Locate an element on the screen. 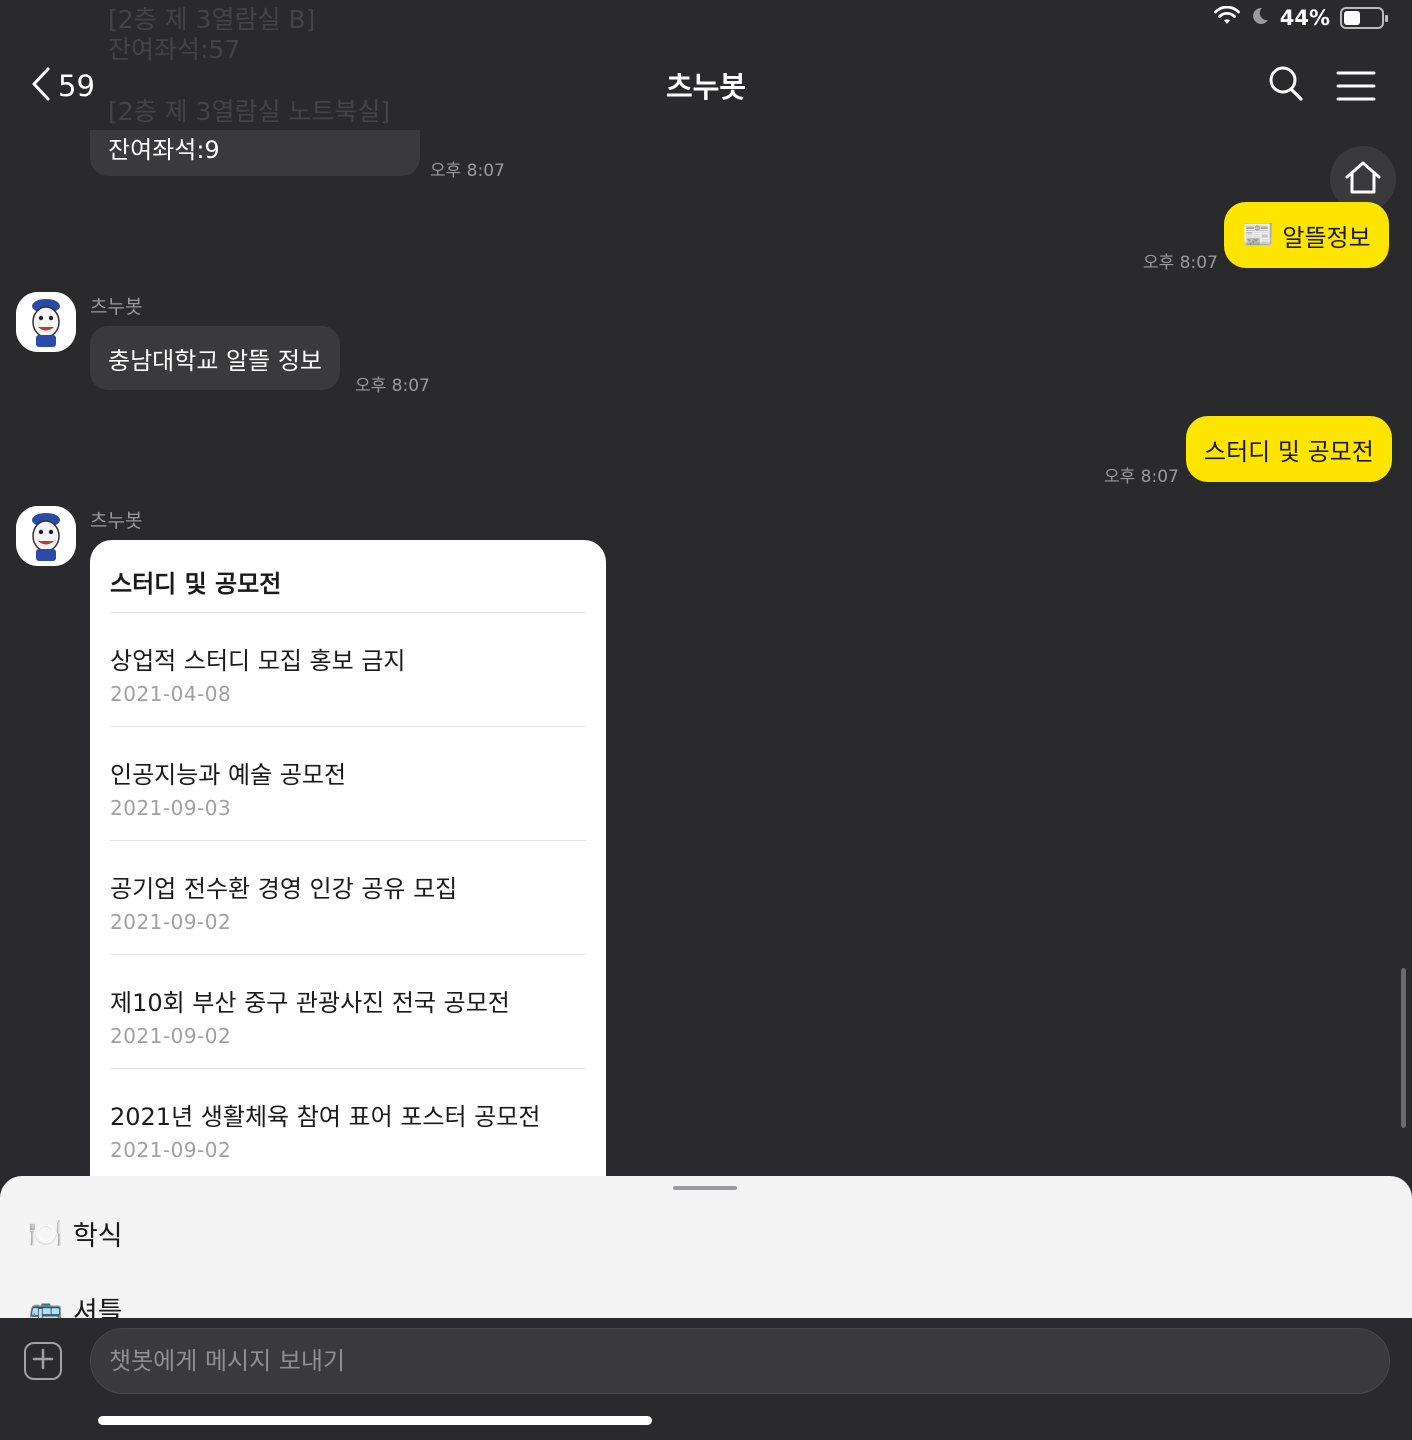 This screenshot has height=1440, width=1412. plus-button is located at coordinates (43, 1361).